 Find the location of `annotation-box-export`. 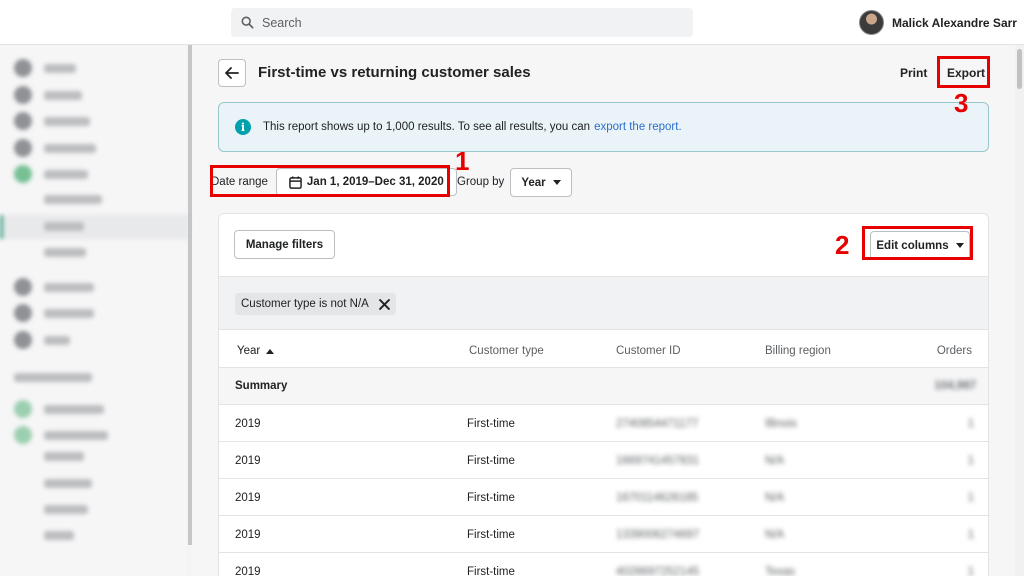

annotation-box-export is located at coordinates (963, 72).